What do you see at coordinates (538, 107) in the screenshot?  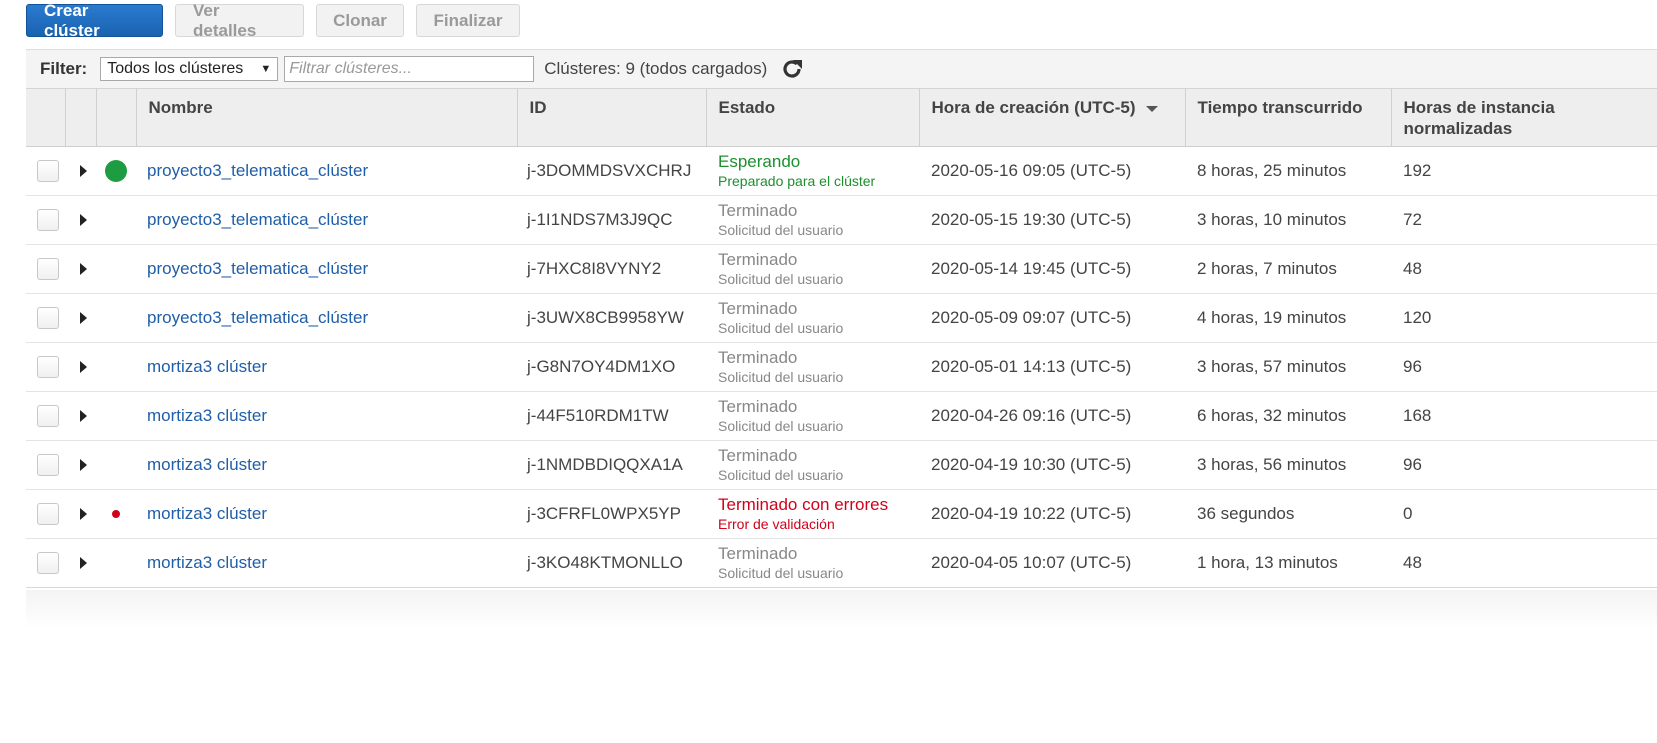 I see `column-id-label: ID` at bounding box center [538, 107].